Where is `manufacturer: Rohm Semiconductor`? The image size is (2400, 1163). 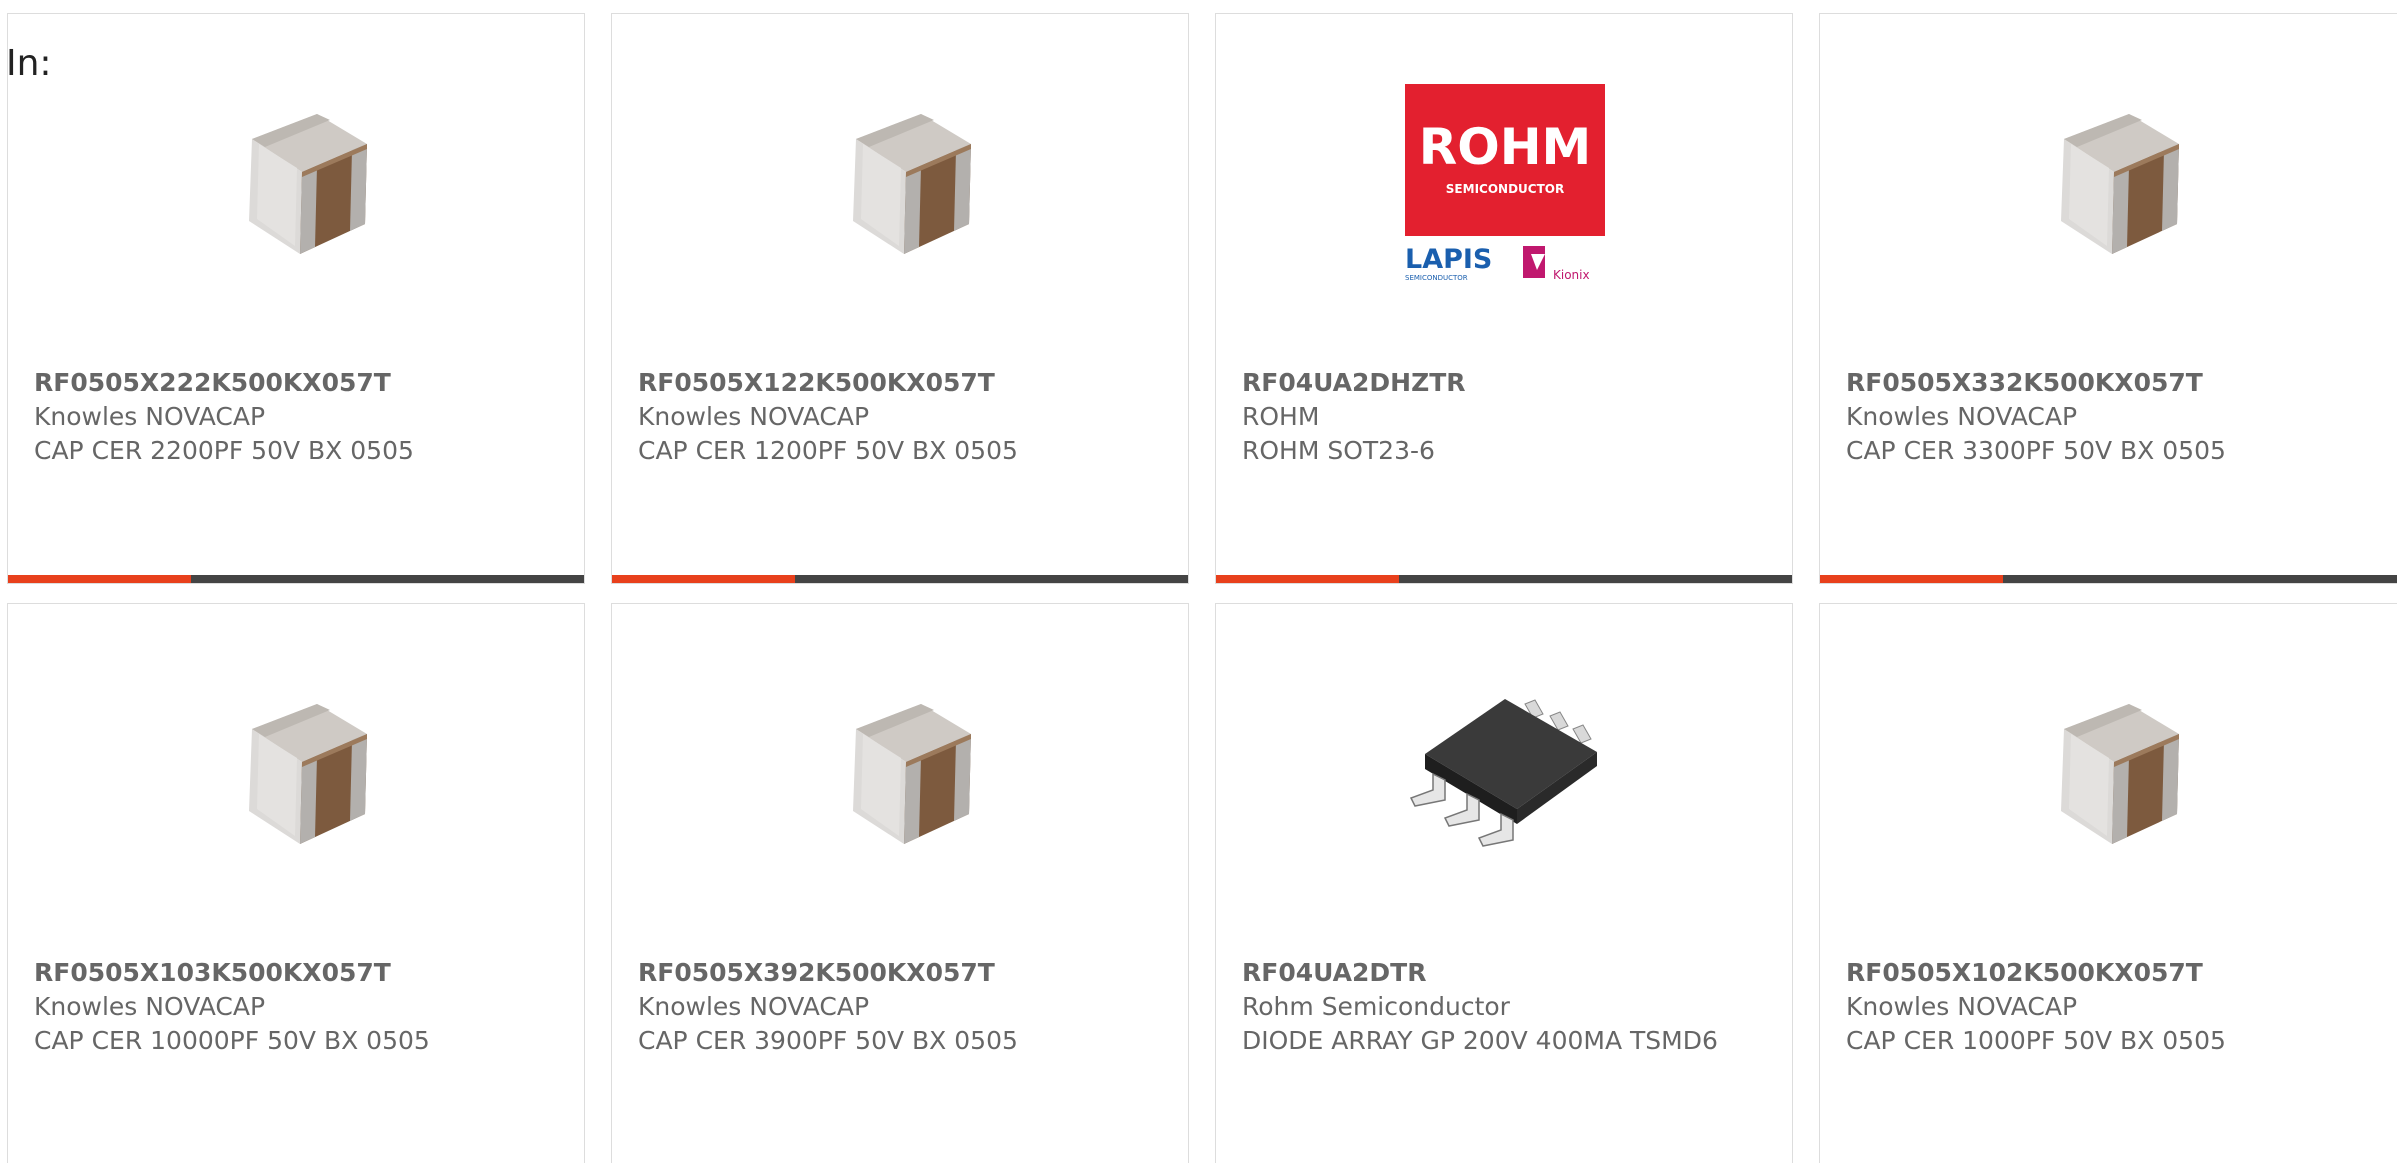
manufacturer: Rohm Semiconductor is located at coordinates (1376, 1006).